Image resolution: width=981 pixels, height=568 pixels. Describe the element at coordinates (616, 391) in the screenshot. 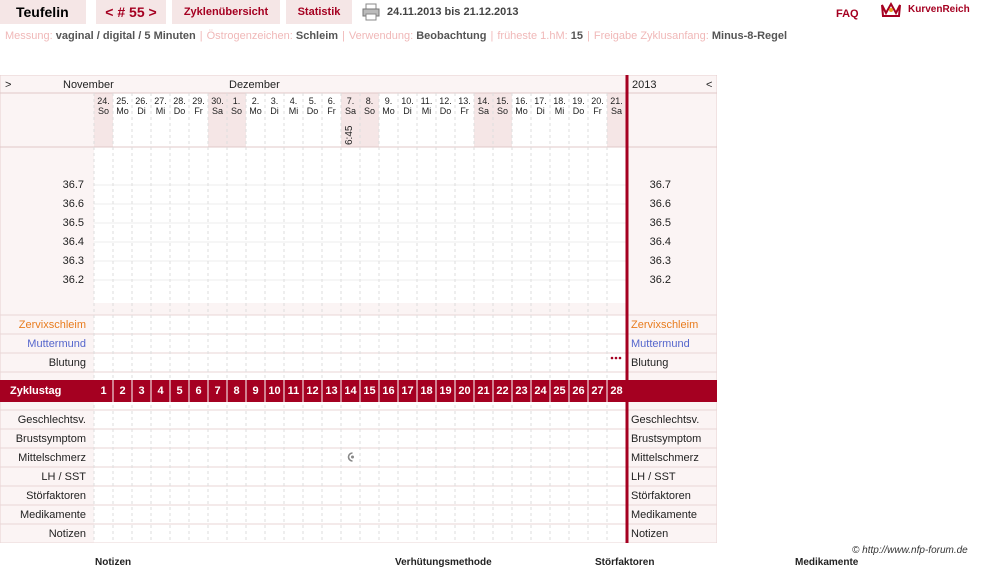

I see `cycle-day-number: 28` at that location.